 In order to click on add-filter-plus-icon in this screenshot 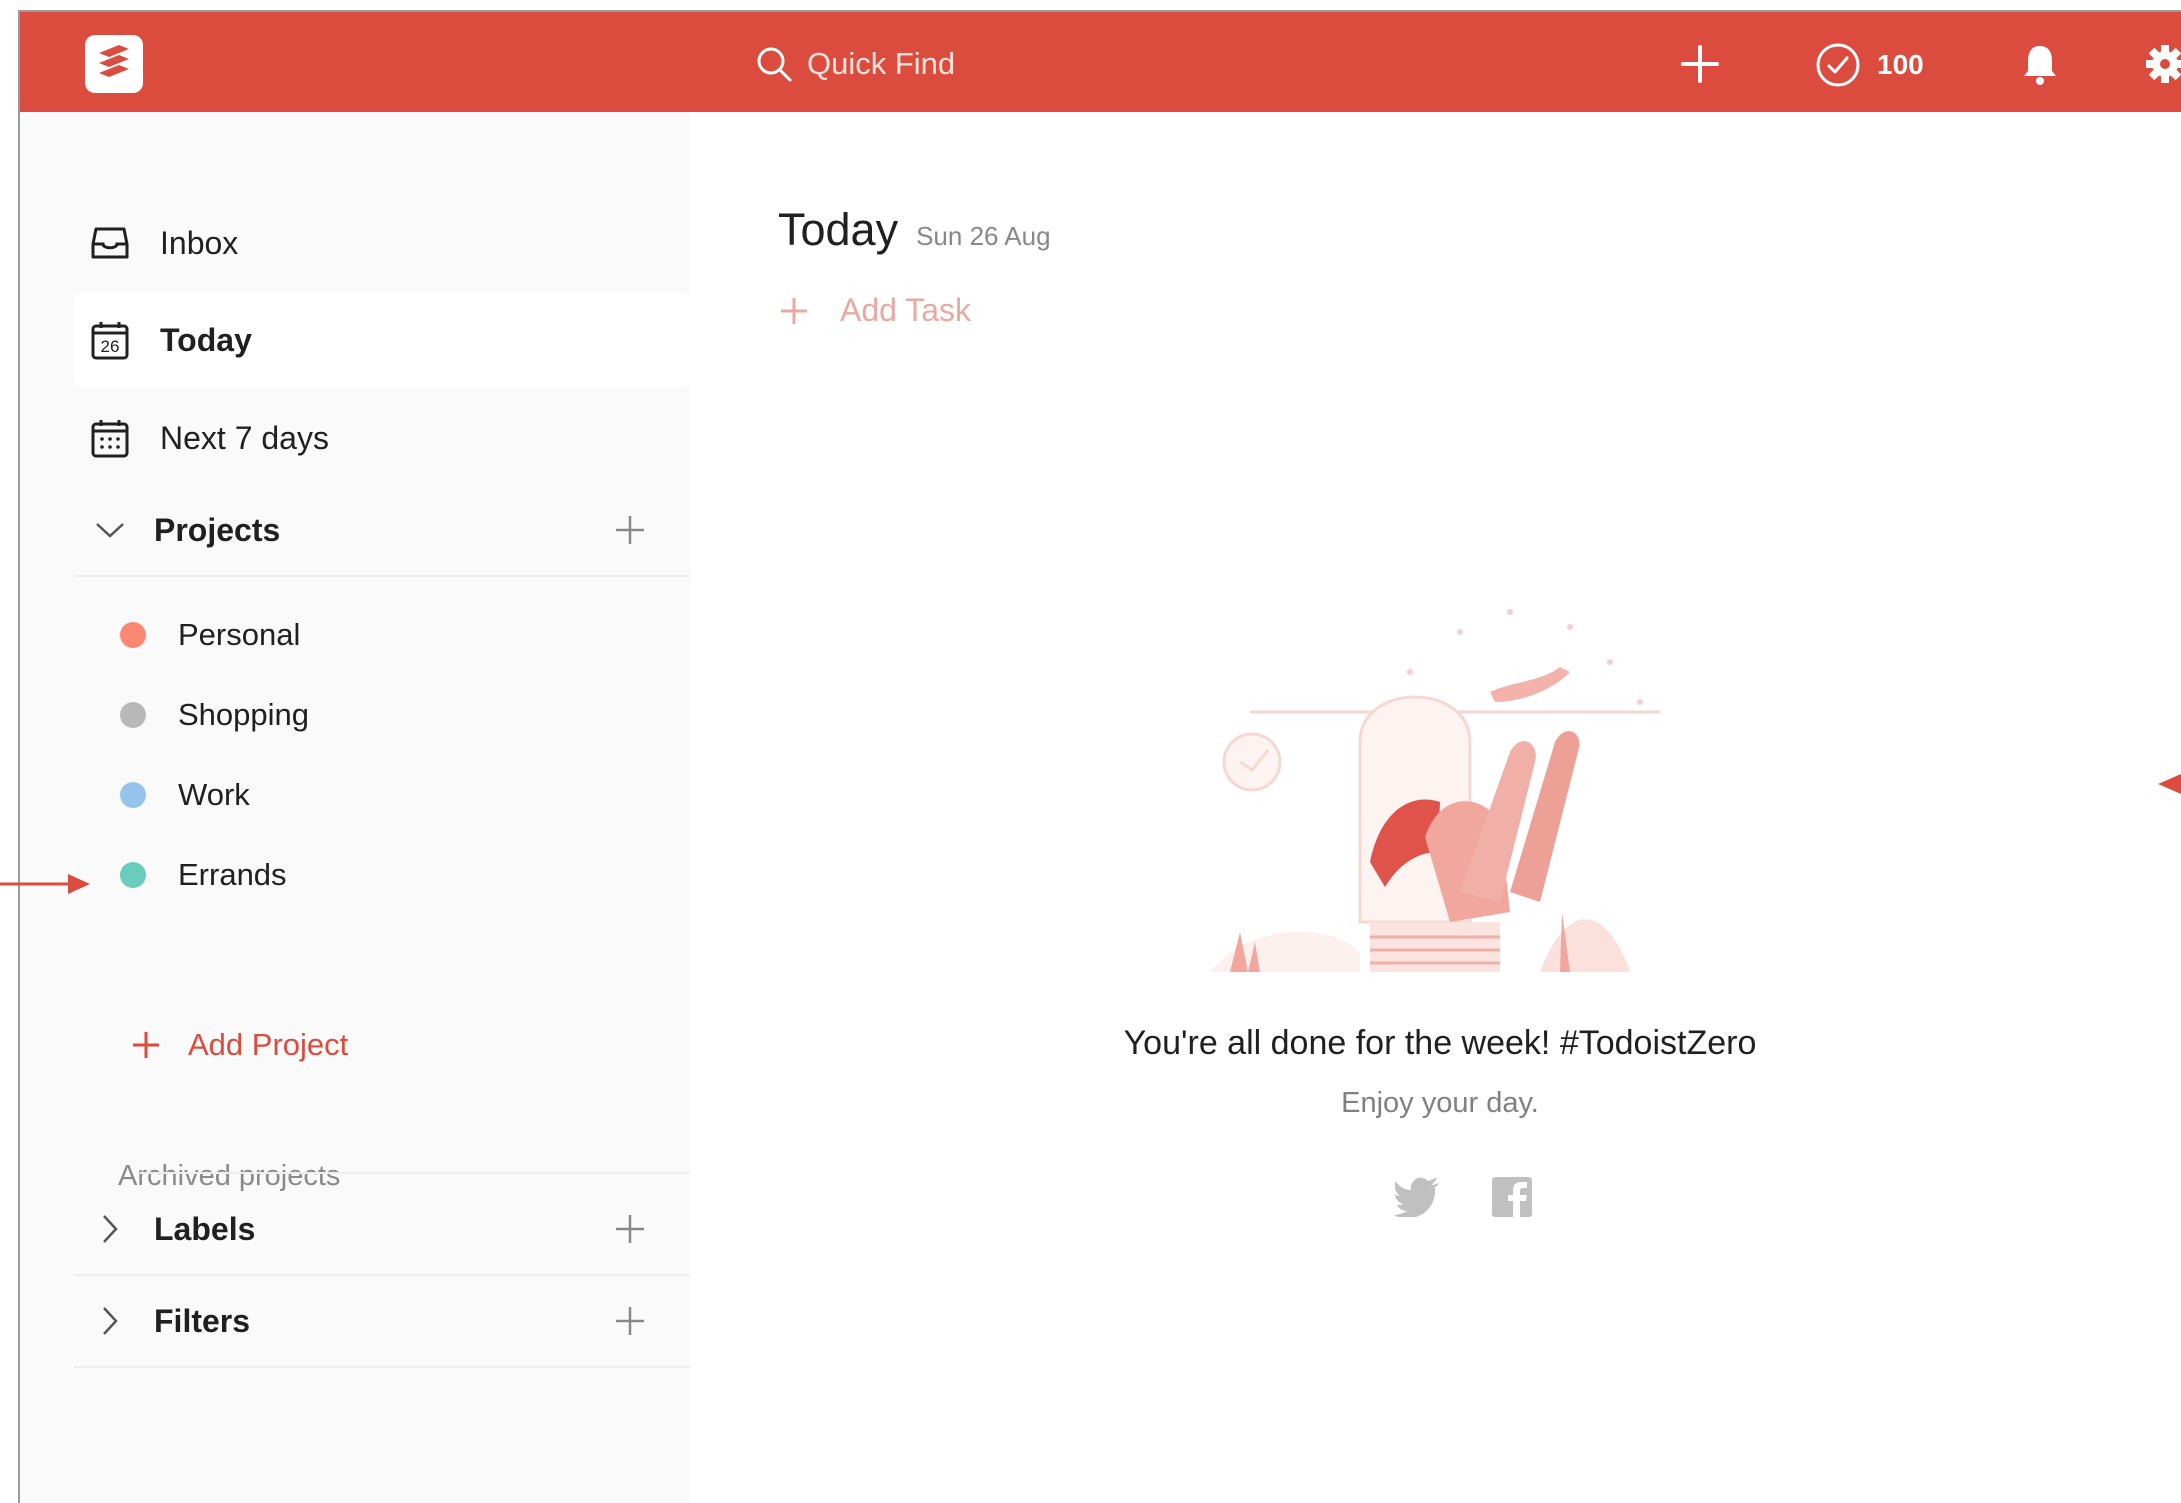, I will do `click(630, 1321)`.